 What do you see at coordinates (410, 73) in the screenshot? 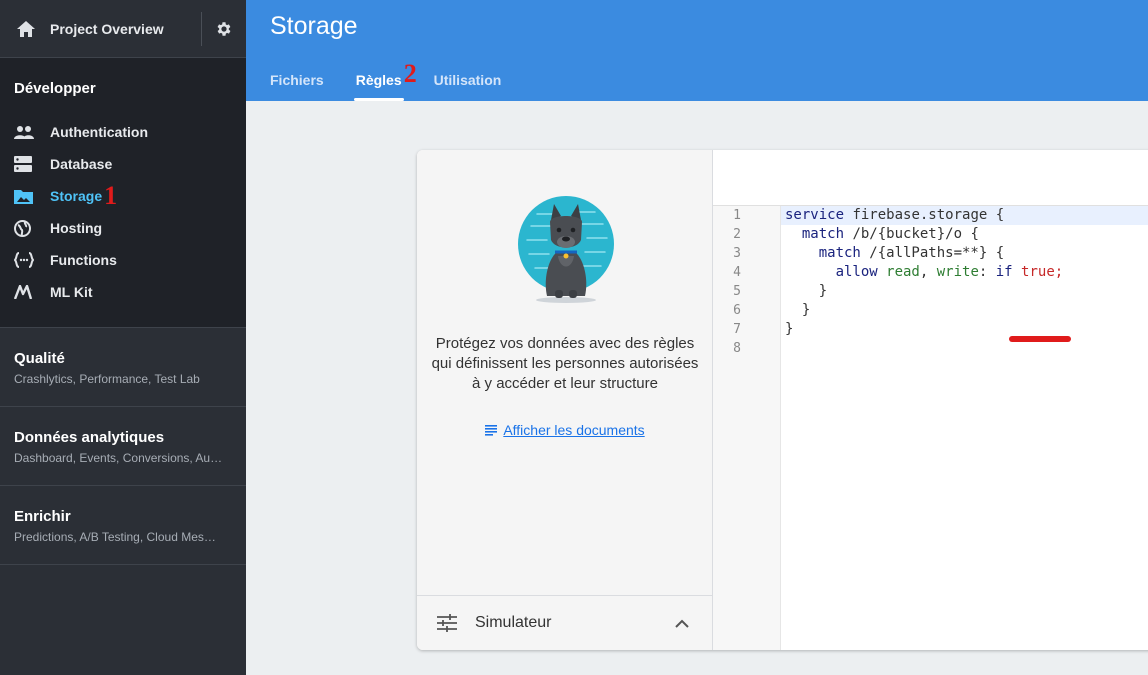
I see `annotation-number-2: 2` at bounding box center [410, 73].